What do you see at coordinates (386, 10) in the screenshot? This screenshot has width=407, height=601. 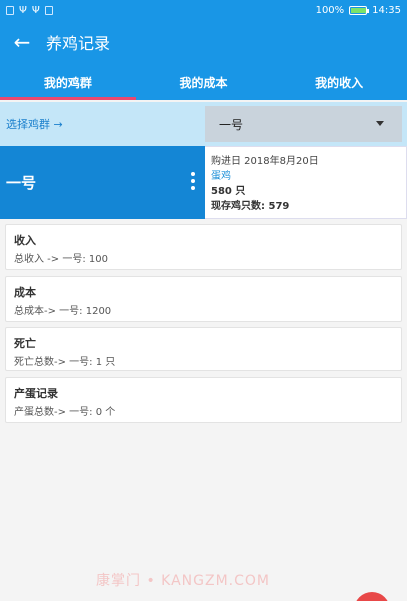 I see `clock: 14:35` at bounding box center [386, 10].